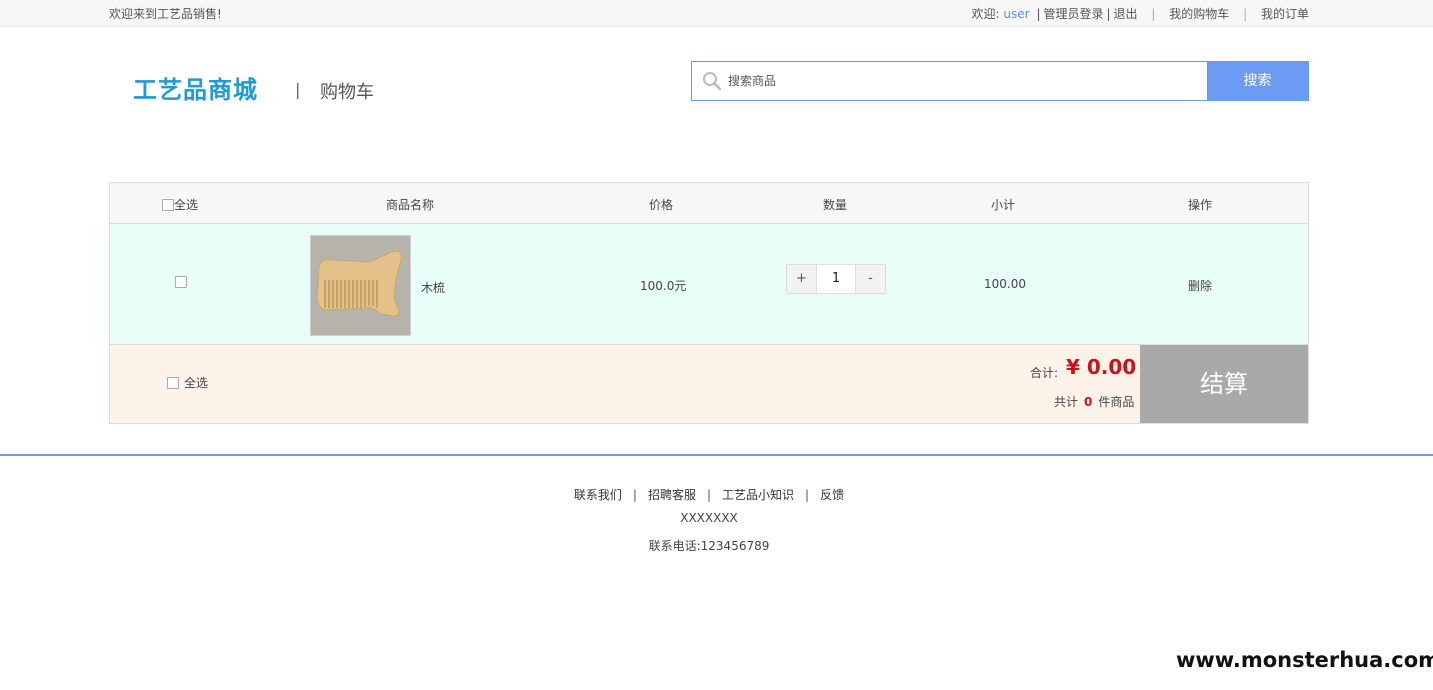 Image resolution: width=1433 pixels, height=690 pixels. What do you see at coordinates (1200, 285) in the screenshot?
I see `delete-link: 删除` at bounding box center [1200, 285].